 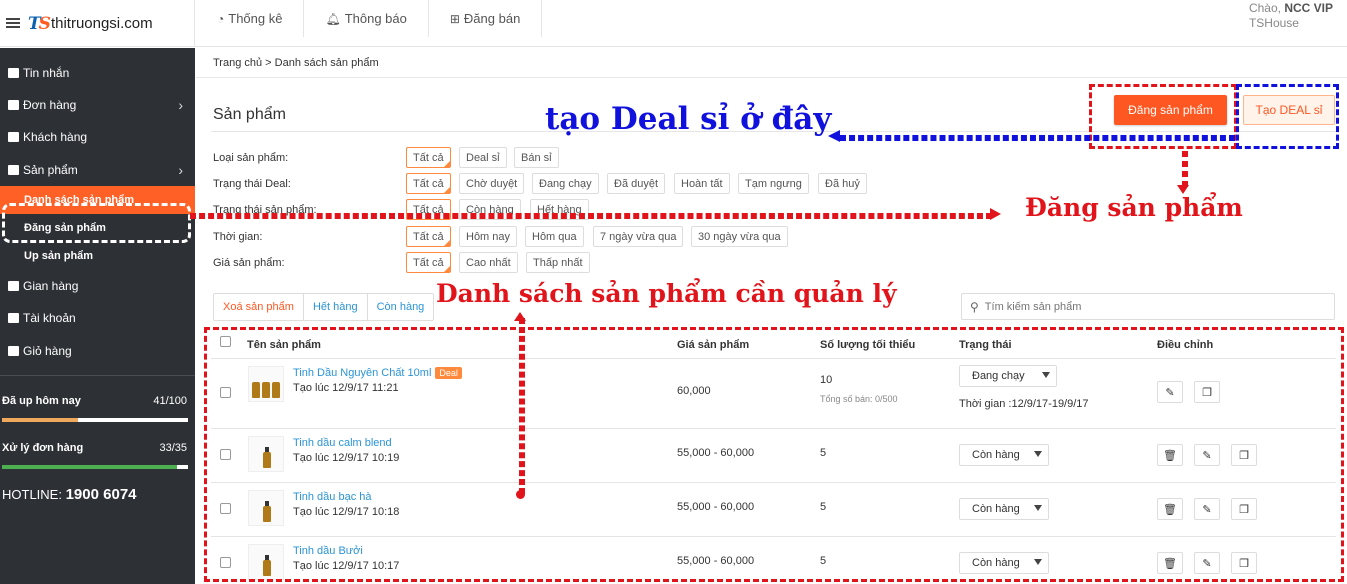 I want to click on hotline: HOTLINE: 1900 6074, so click(x=69, y=494).